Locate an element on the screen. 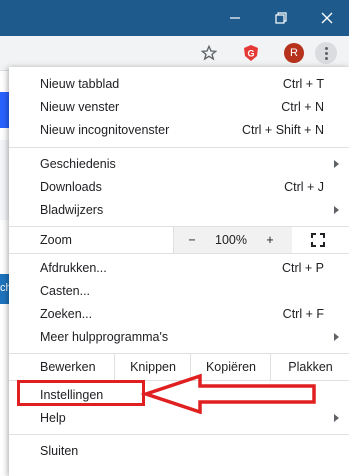 This screenshot has width=349, height=476. menu-zoom-row: Zoom − 100% + is located at coordinates (179, 240).